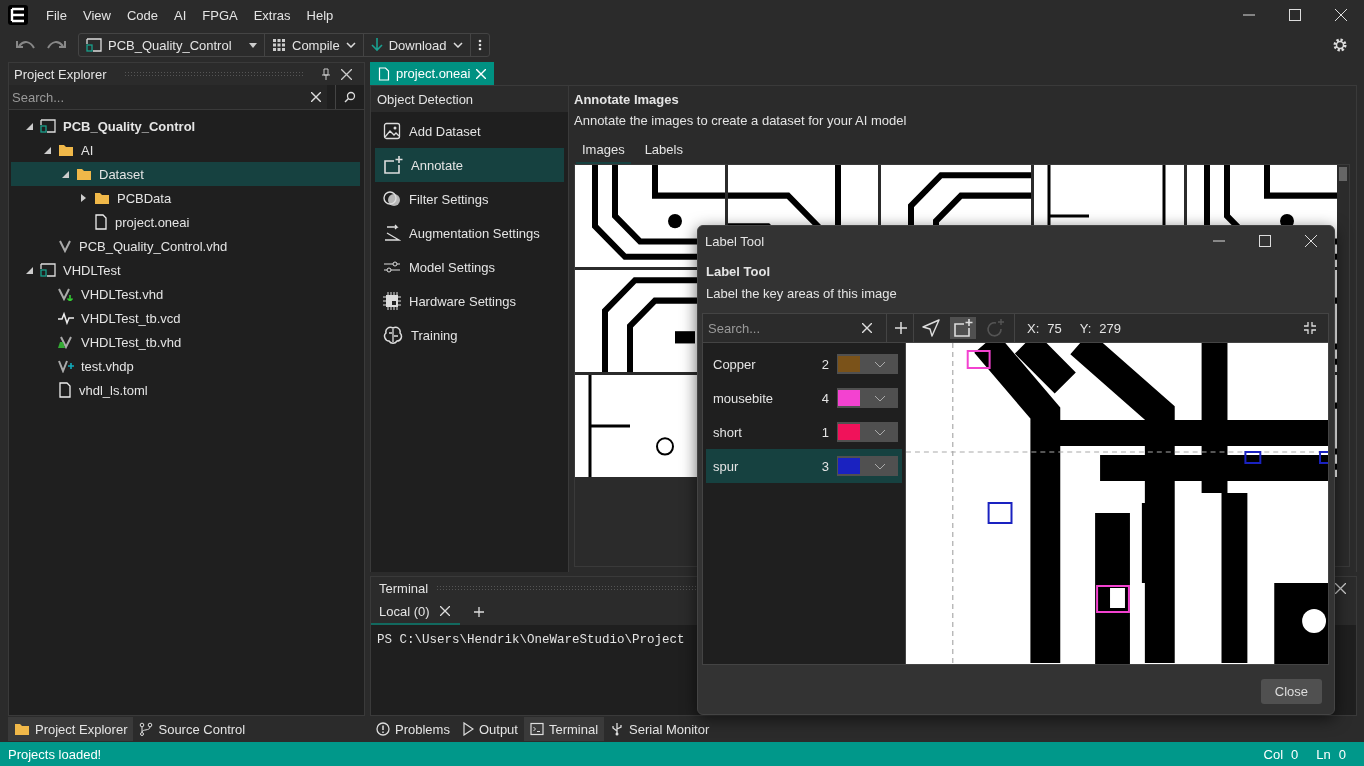  I want to click on nav-item: Training, so click(469, 335).